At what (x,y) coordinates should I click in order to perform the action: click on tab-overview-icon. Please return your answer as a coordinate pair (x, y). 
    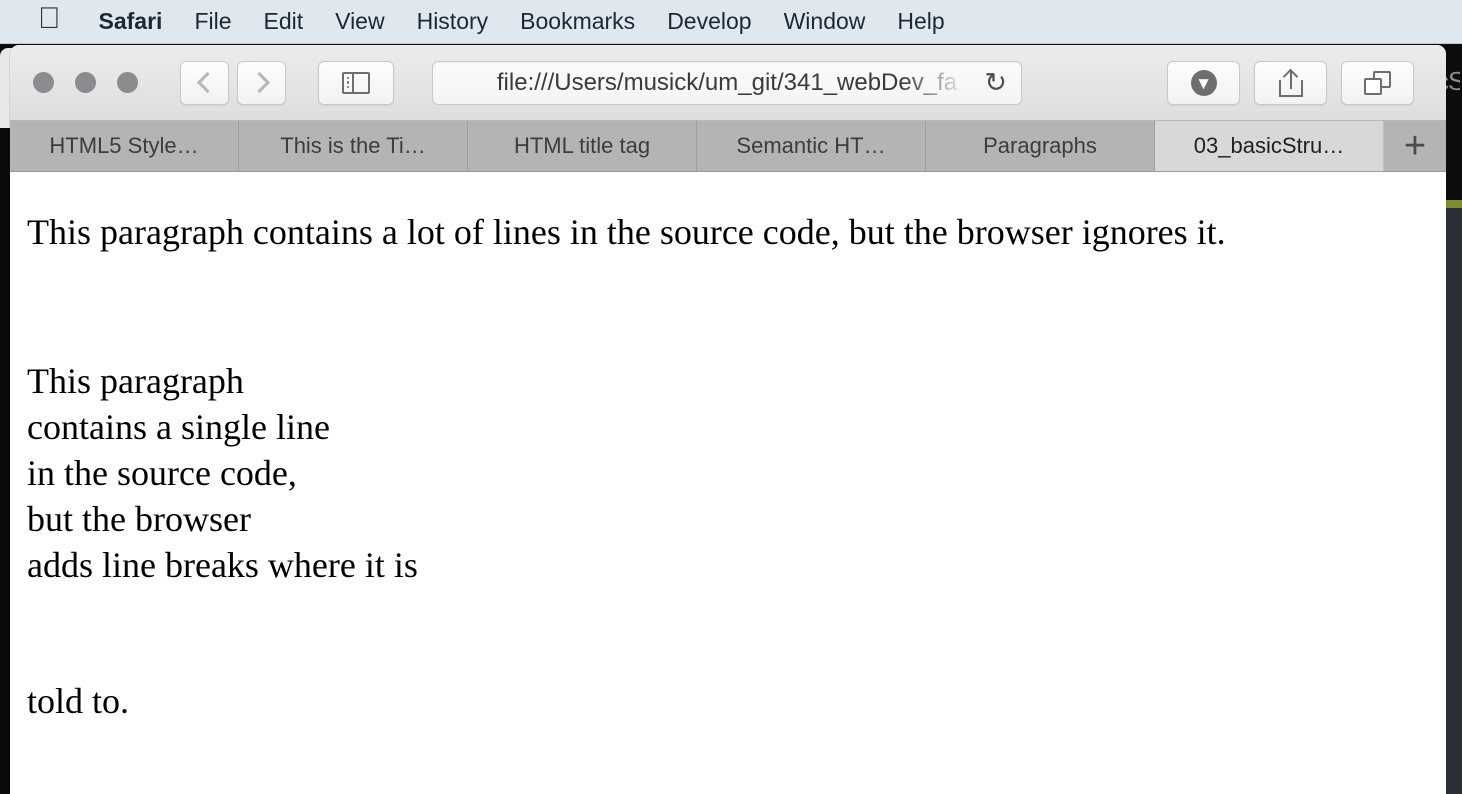
    Looking at the image, I should click on (1377, 83).